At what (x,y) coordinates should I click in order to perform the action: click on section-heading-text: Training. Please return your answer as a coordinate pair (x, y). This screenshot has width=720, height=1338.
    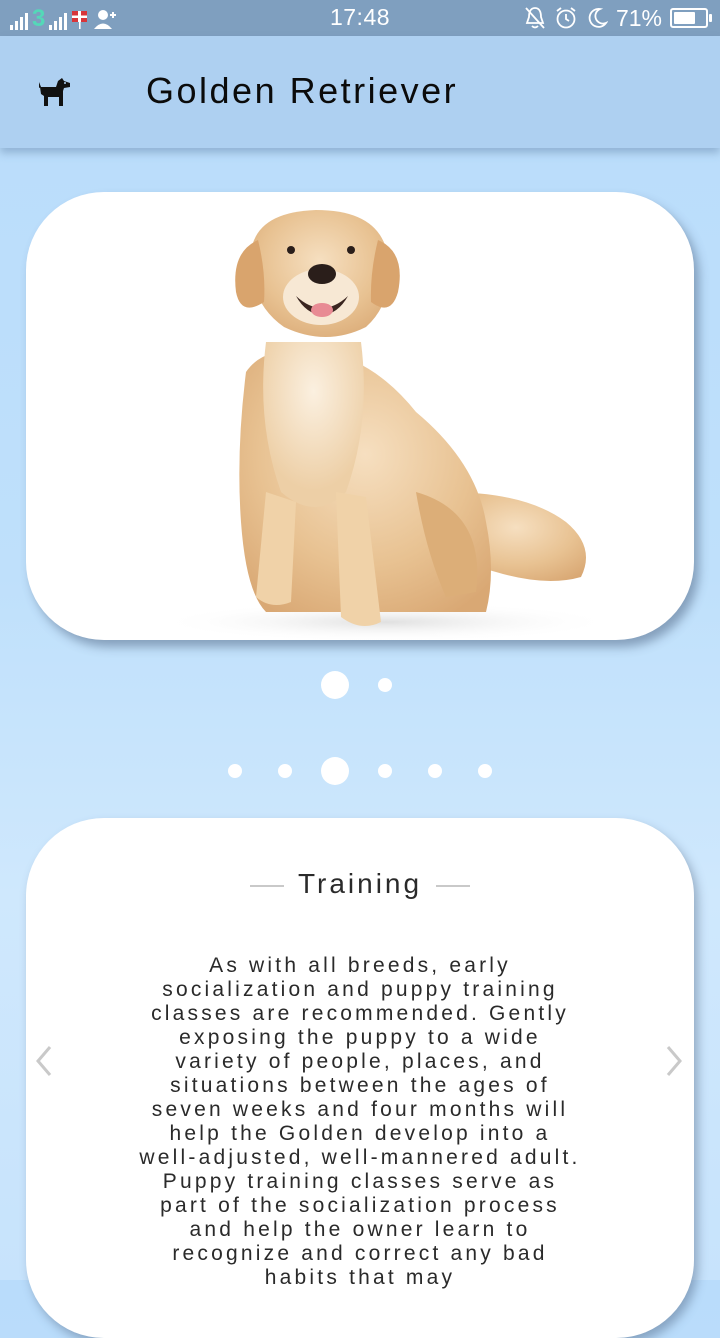
    Looking at the image, I should click on (360, 883).